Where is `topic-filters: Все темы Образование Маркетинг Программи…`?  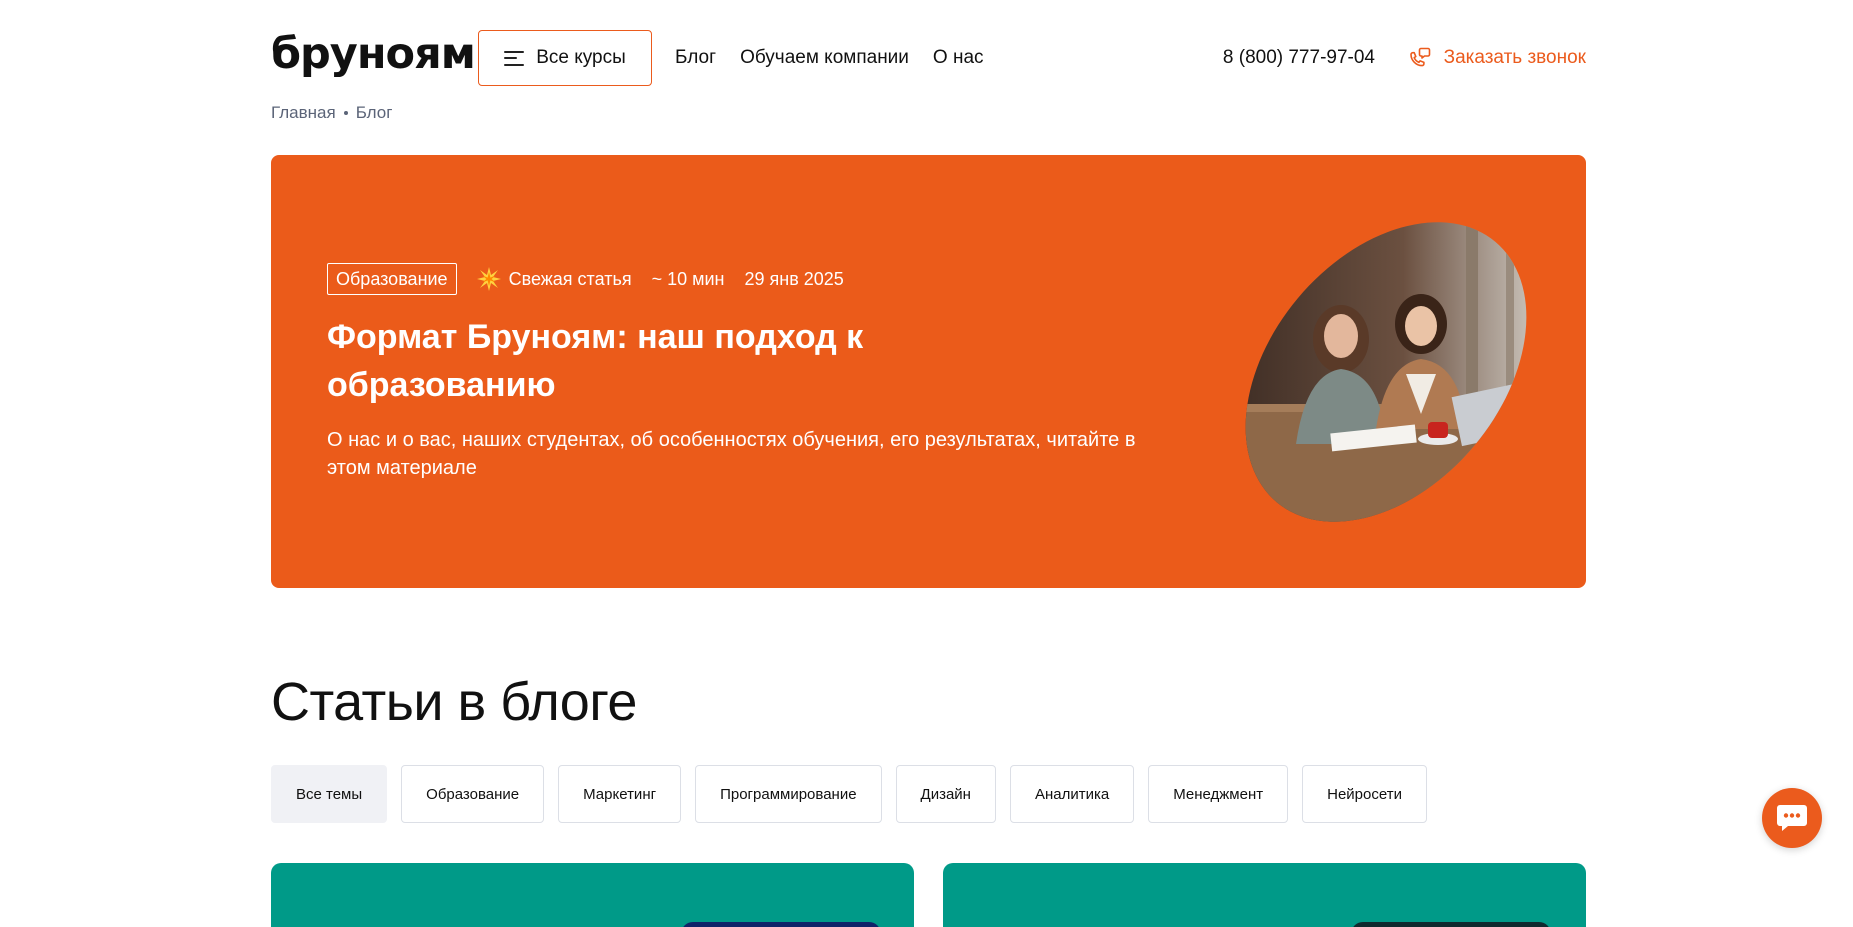
topic-filters: Все темы Образование Маркетинг Программи… is located at coordinates (849, 794).